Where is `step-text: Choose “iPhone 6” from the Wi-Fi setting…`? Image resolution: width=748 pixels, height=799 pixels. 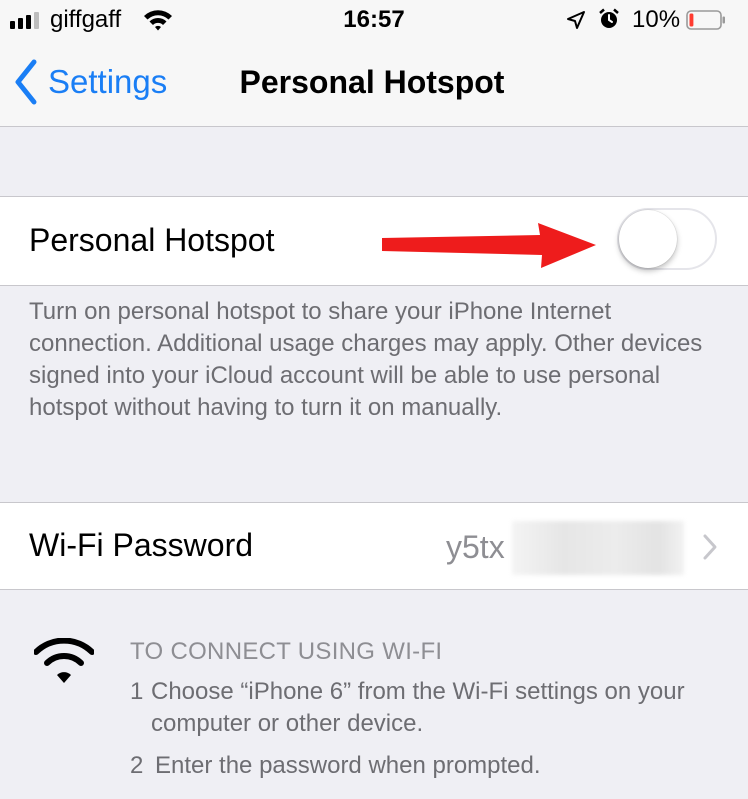
step-text: Choose “iPhone 6” from the Wi-Fi setting… is located at coordinates (418, 707).